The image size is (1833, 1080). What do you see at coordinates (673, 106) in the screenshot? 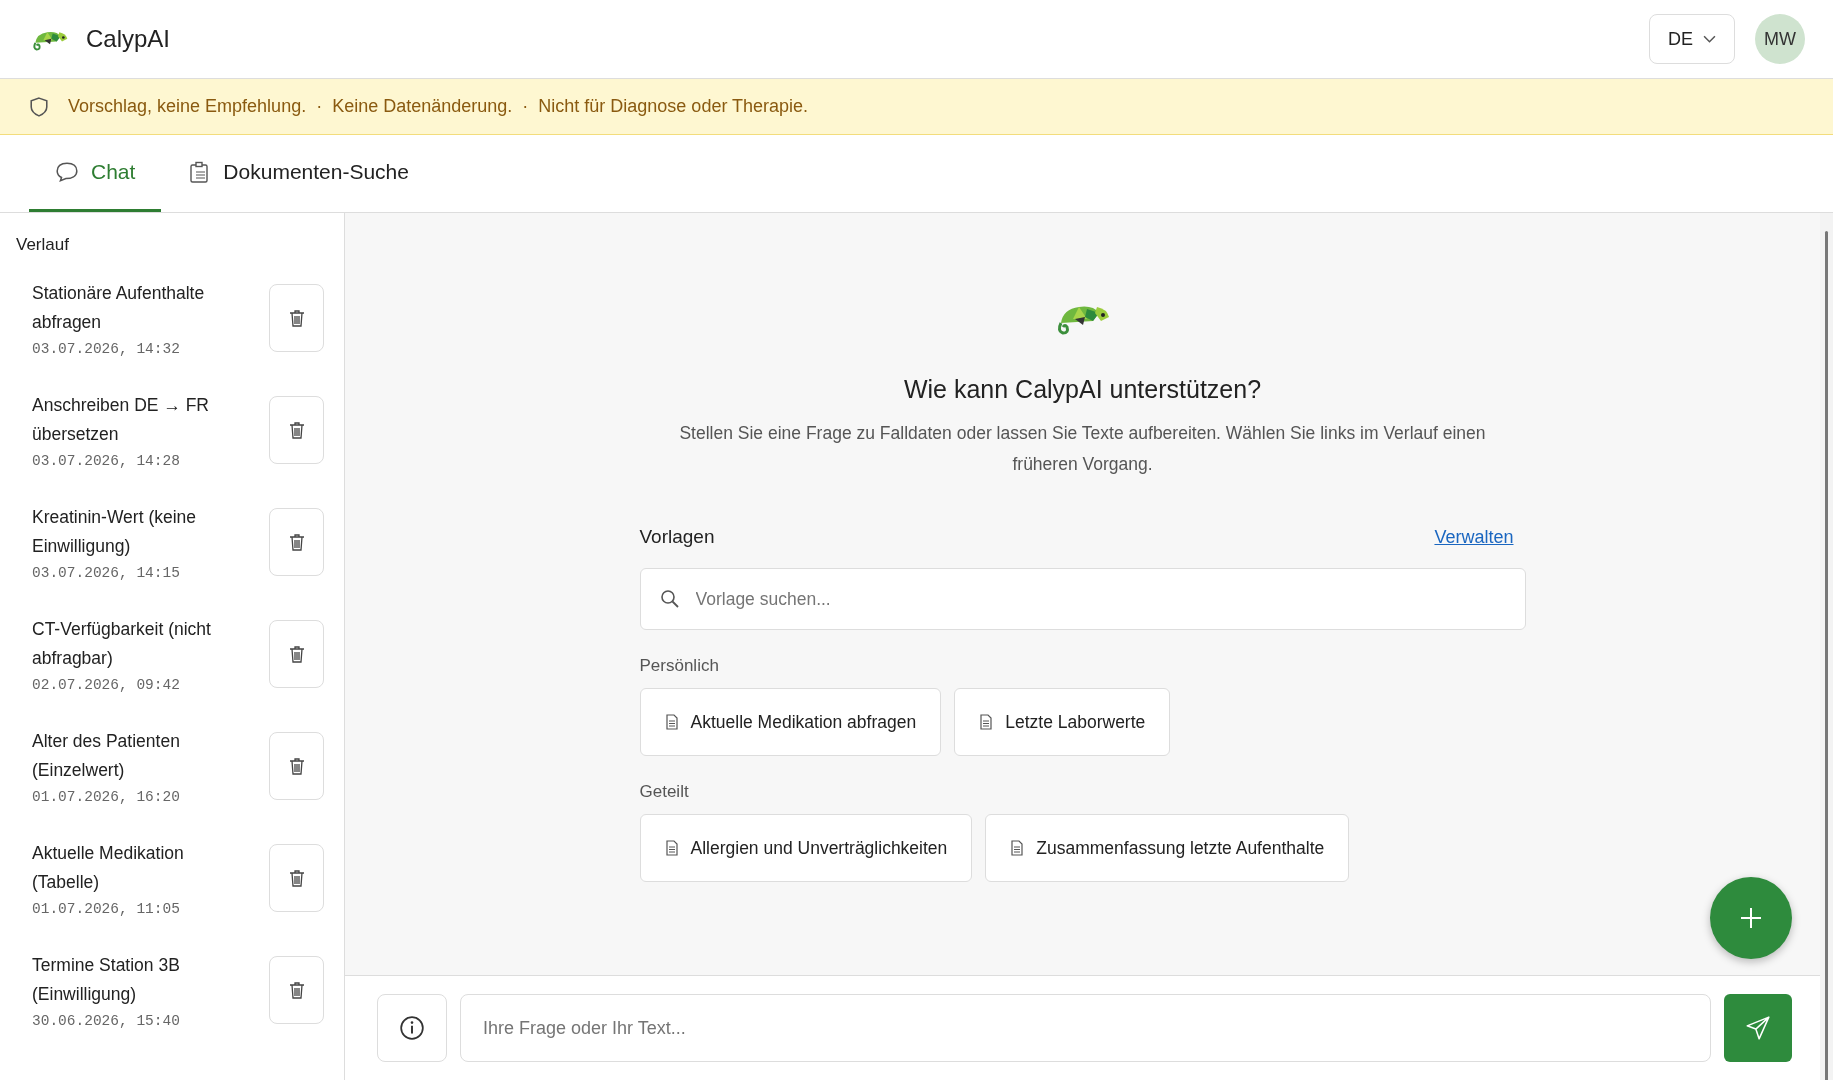
I see `notice-text: Nicht für Diagnose oder Therapie.` at bounding box center [673, 106].